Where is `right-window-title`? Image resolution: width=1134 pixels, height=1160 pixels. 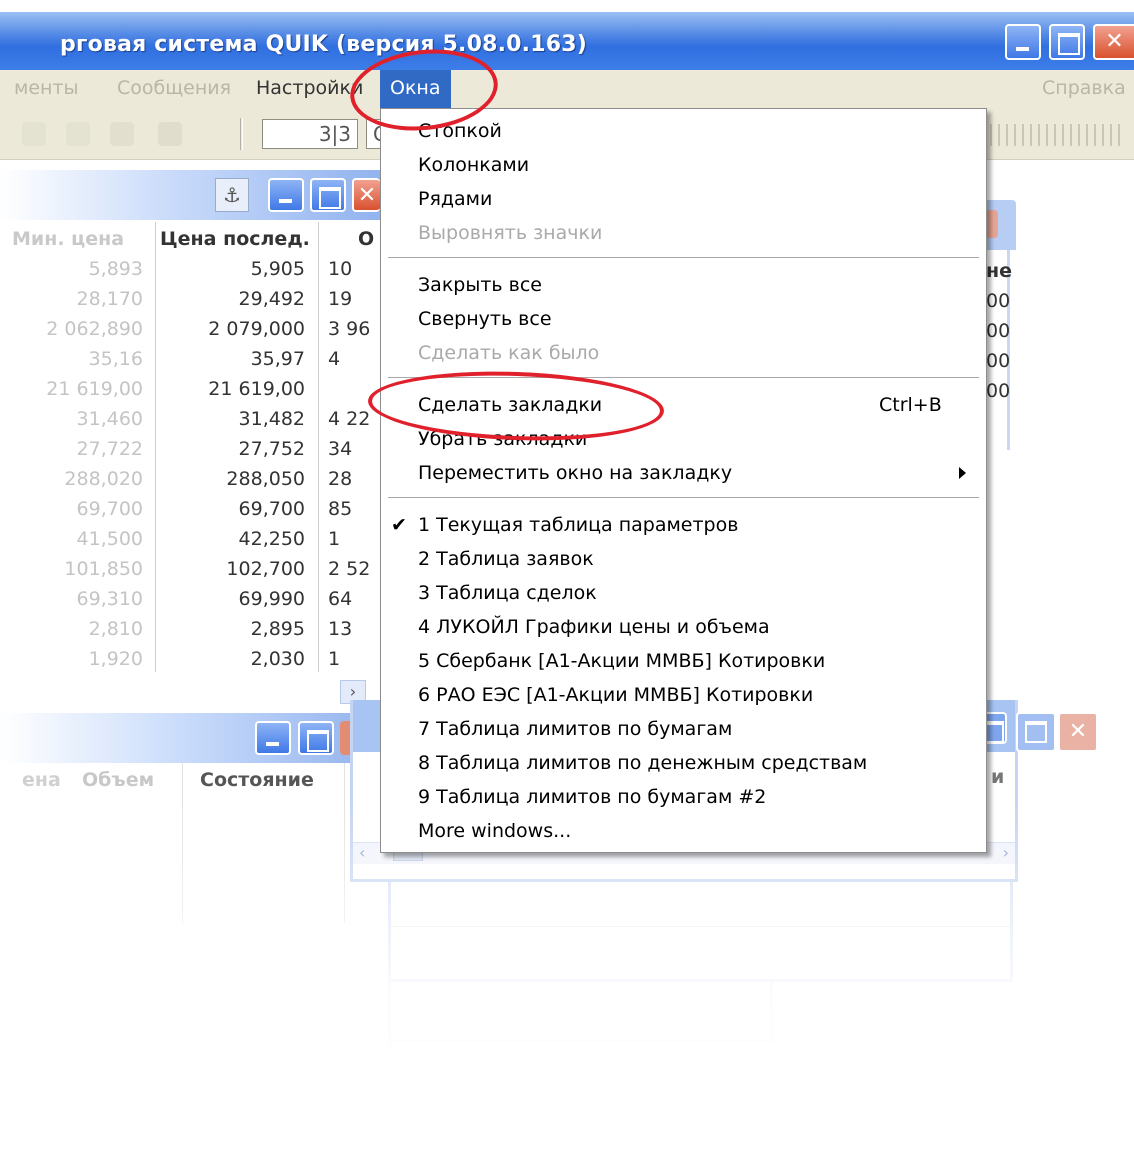
right-window-title is located at coordinates (1001, 225).